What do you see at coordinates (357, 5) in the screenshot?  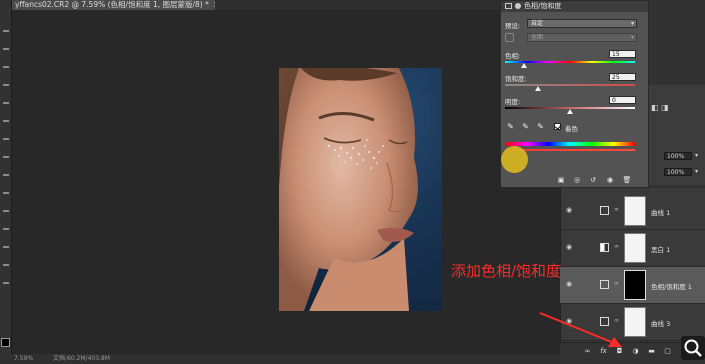 I see `tab-strip` at bounding box center [357, 5].